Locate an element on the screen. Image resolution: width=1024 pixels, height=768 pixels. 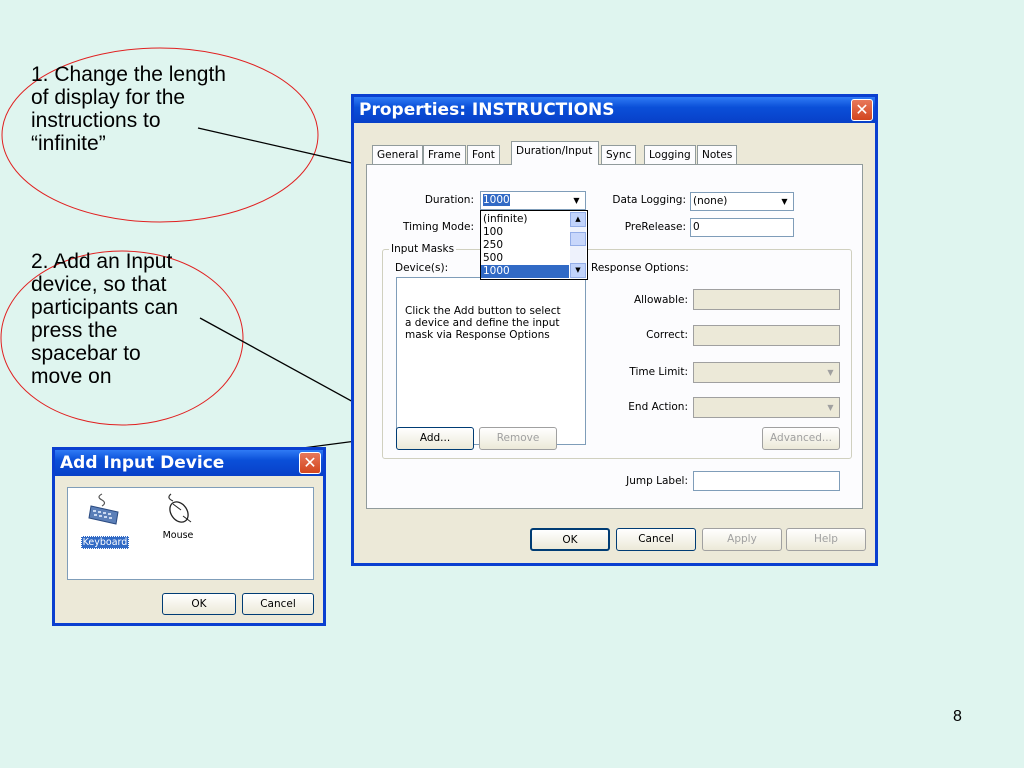
allowable-label: Allowable: is located at coordinates (660, 300).